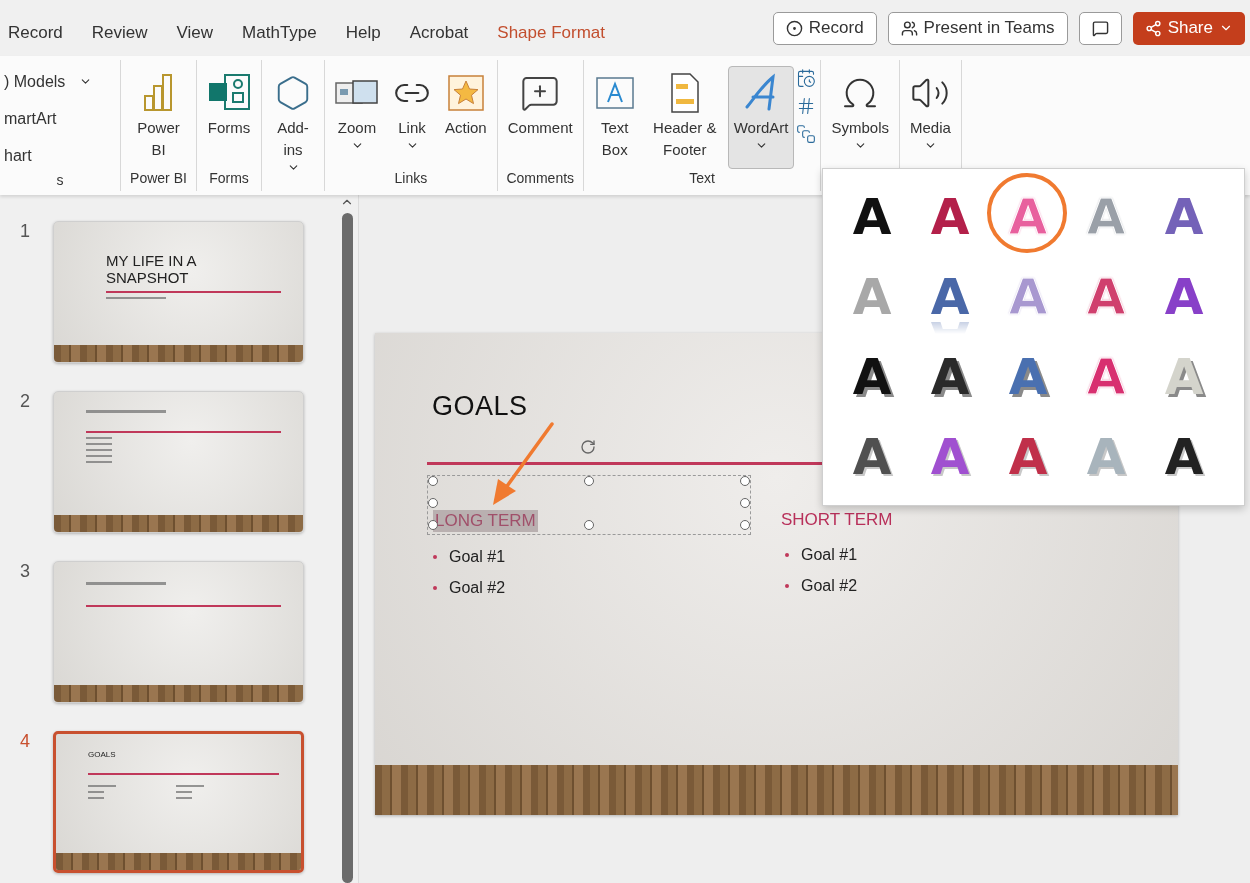  Describe the element at coordinates (540, 117) in the screenshot. I see `ribbon-button: Comment` at that location.